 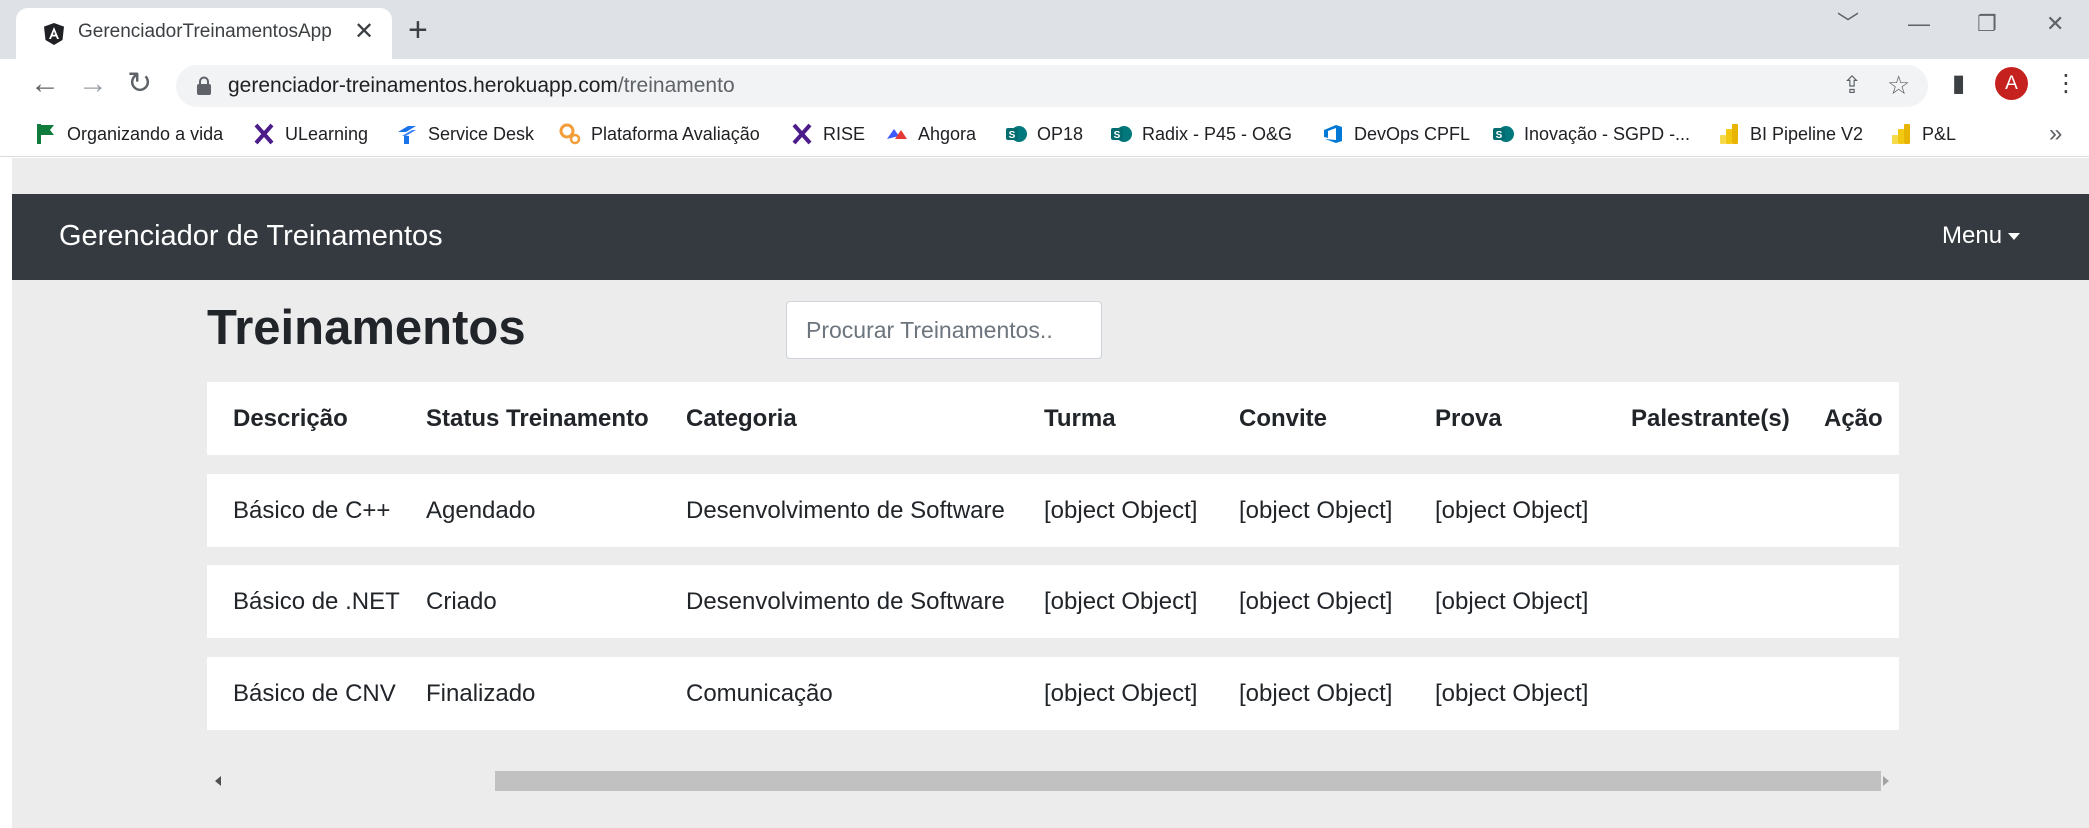 I want to click on column-header: Descrição, so click(x=290, y=418).